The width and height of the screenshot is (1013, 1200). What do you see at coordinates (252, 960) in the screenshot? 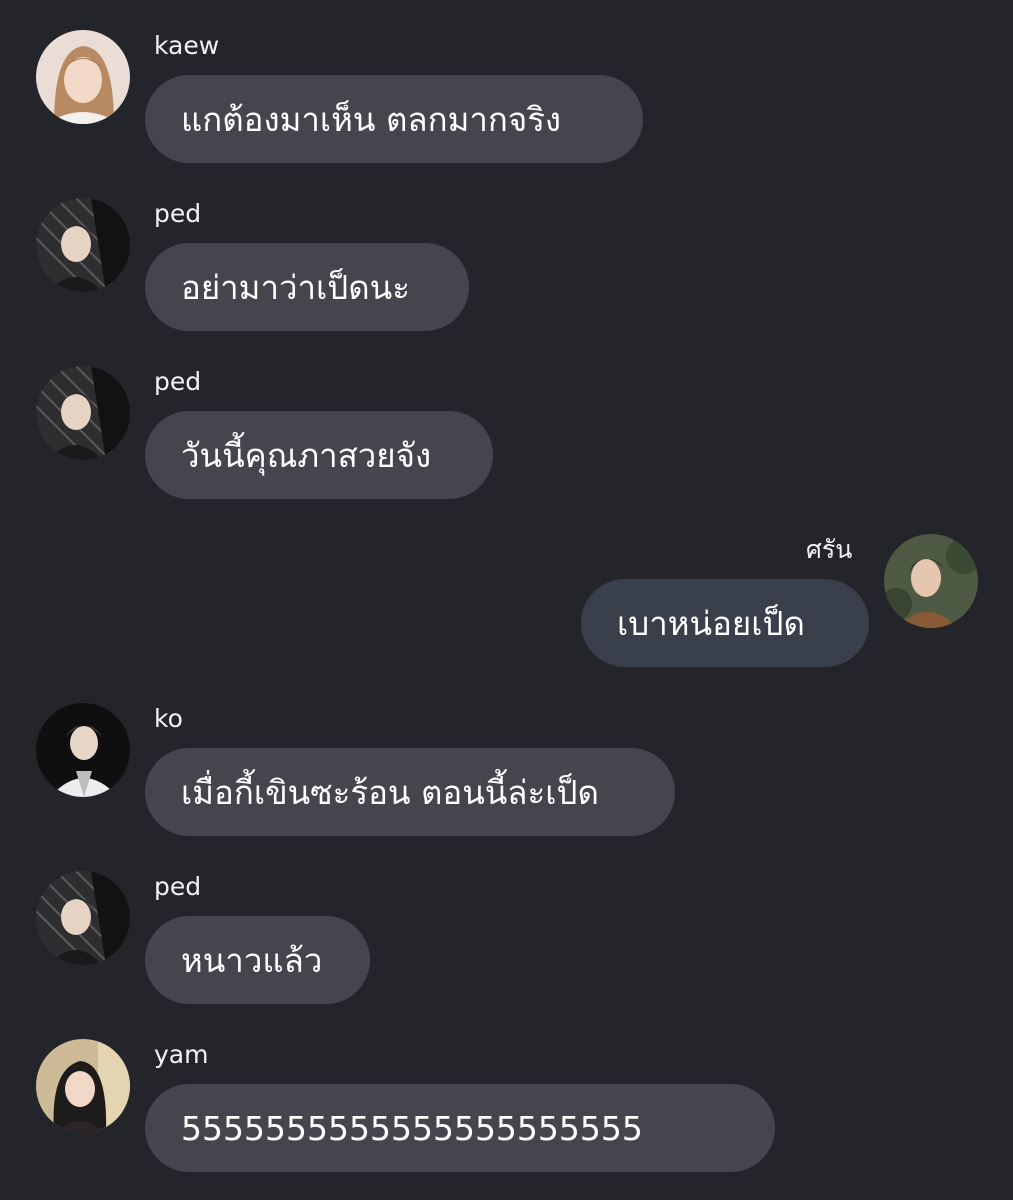
I see `message-text: หนาวแล้ว` at bounding box center [252, 960].